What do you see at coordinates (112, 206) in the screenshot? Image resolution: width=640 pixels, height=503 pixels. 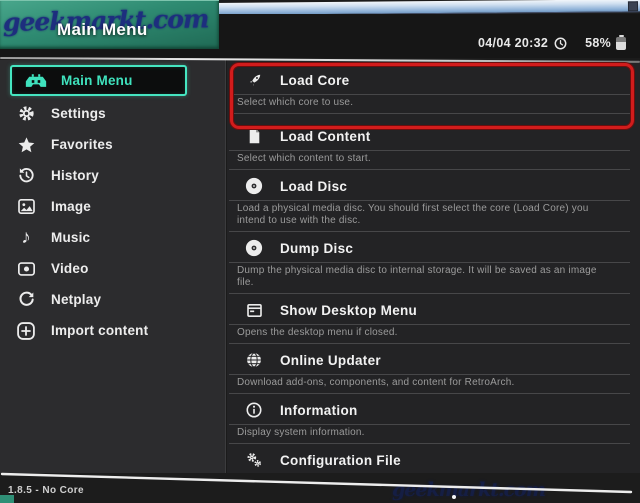 I see `sidebar-item-image: Image` at bounding box center [112, 206].